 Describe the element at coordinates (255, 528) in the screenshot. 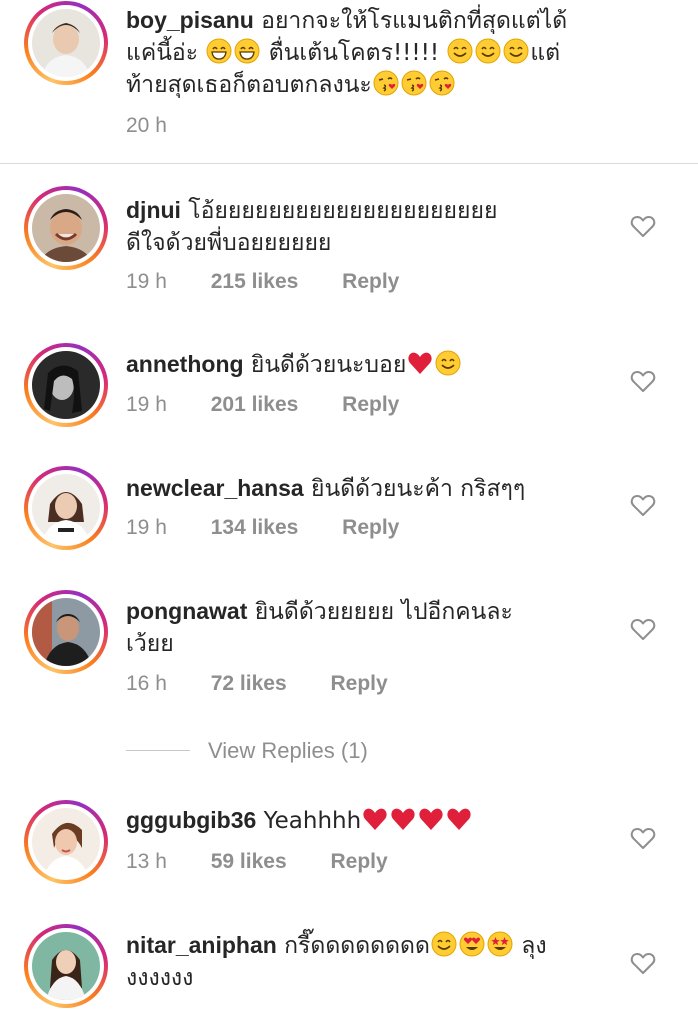

I see `likes-count: 134 likes` at that location.